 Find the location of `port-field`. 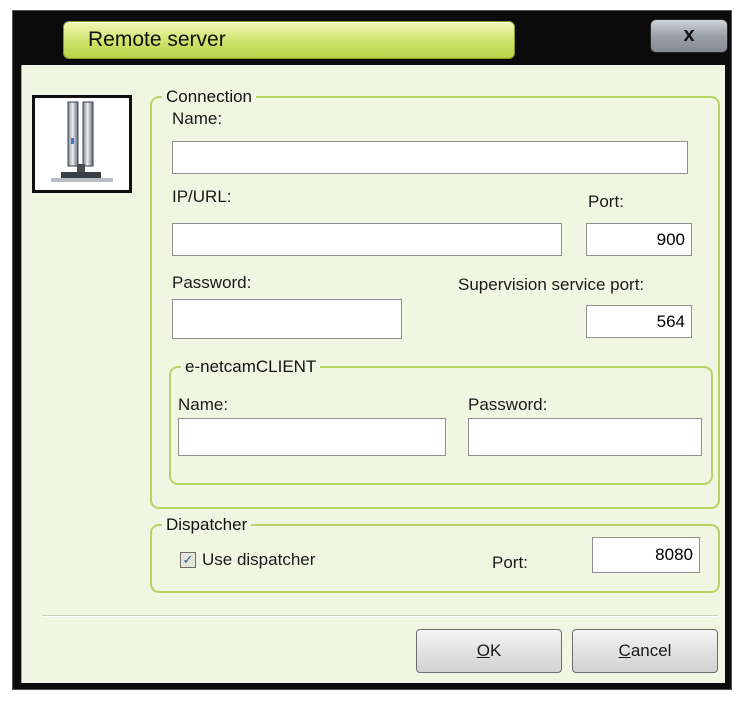

port-field is located at coordinates (639, 239).